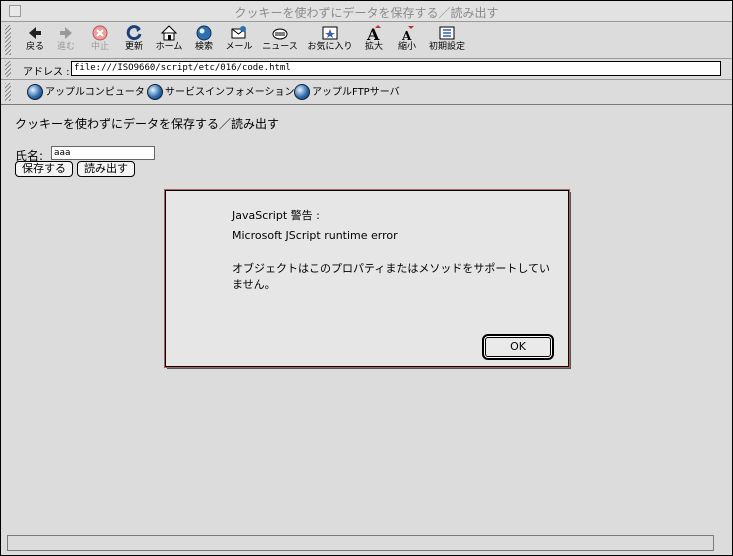 The image size is (733, 556). I want to click on search-button: 検索, so click(204, 40).